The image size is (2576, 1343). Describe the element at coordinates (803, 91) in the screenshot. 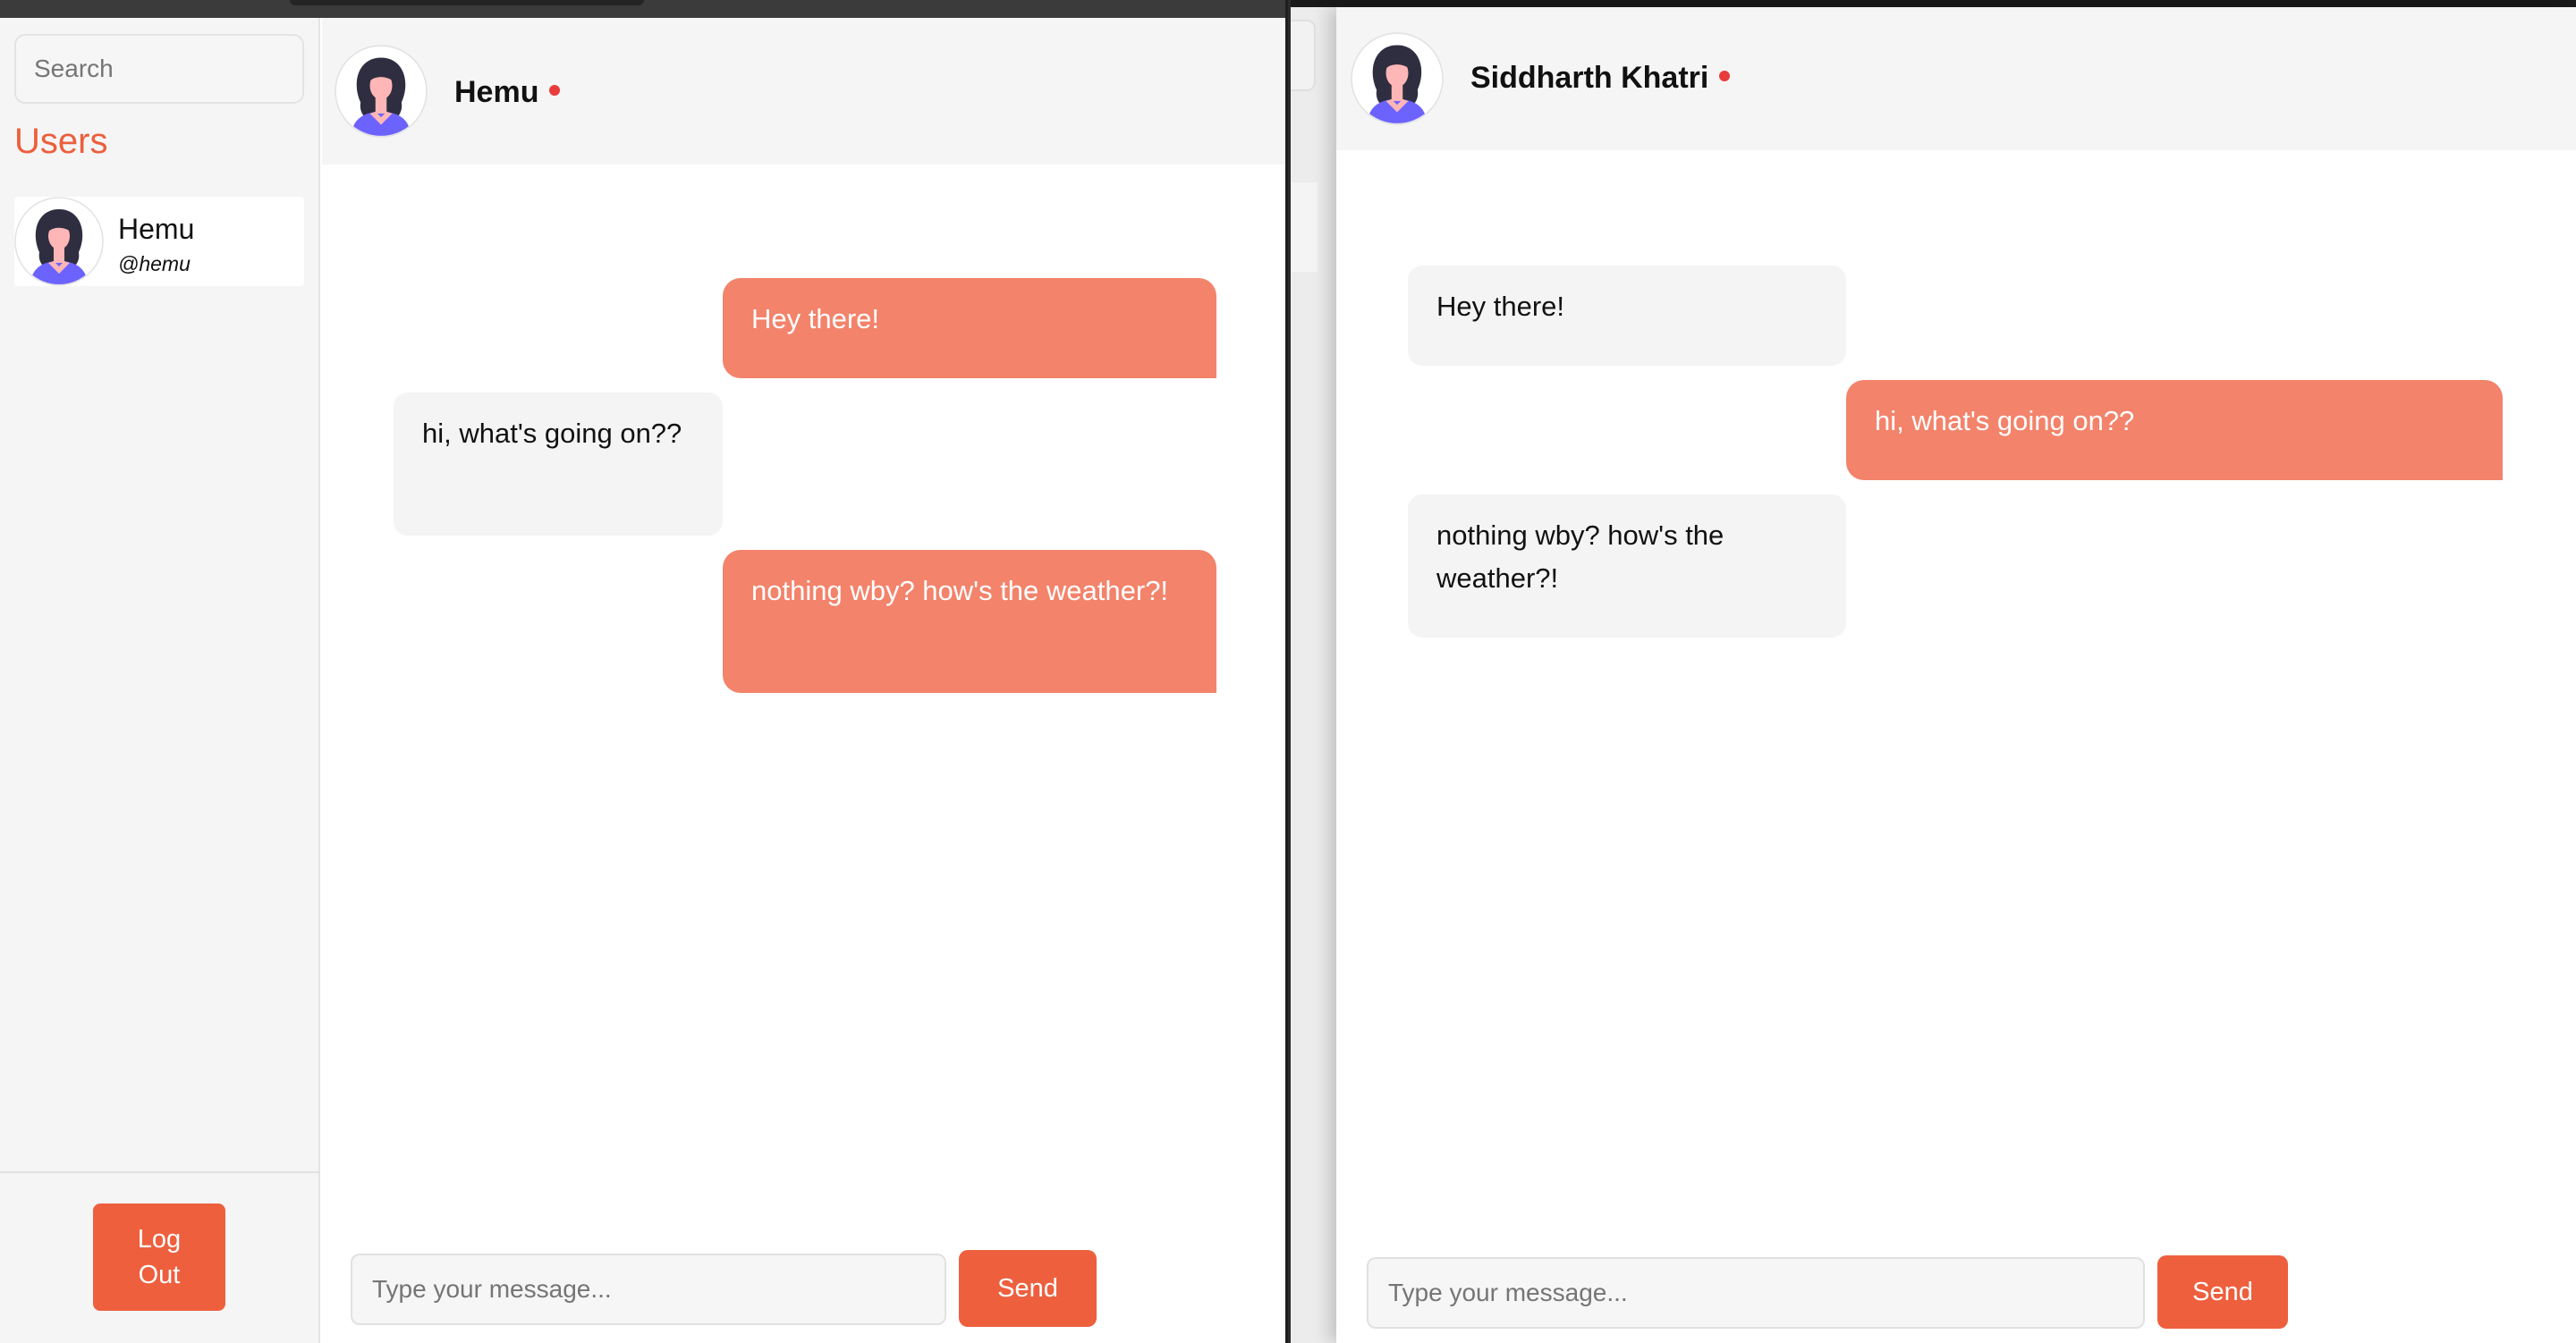

I see `chat-header: Hemu` at that location.